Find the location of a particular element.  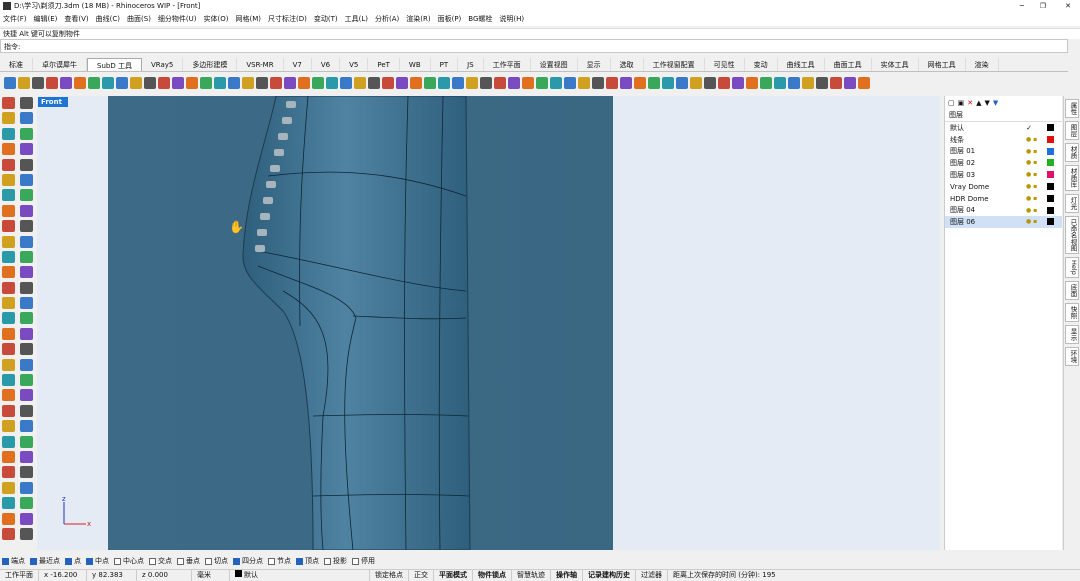

right-tab-1: 图层 is located at coordinates (1072, 130).